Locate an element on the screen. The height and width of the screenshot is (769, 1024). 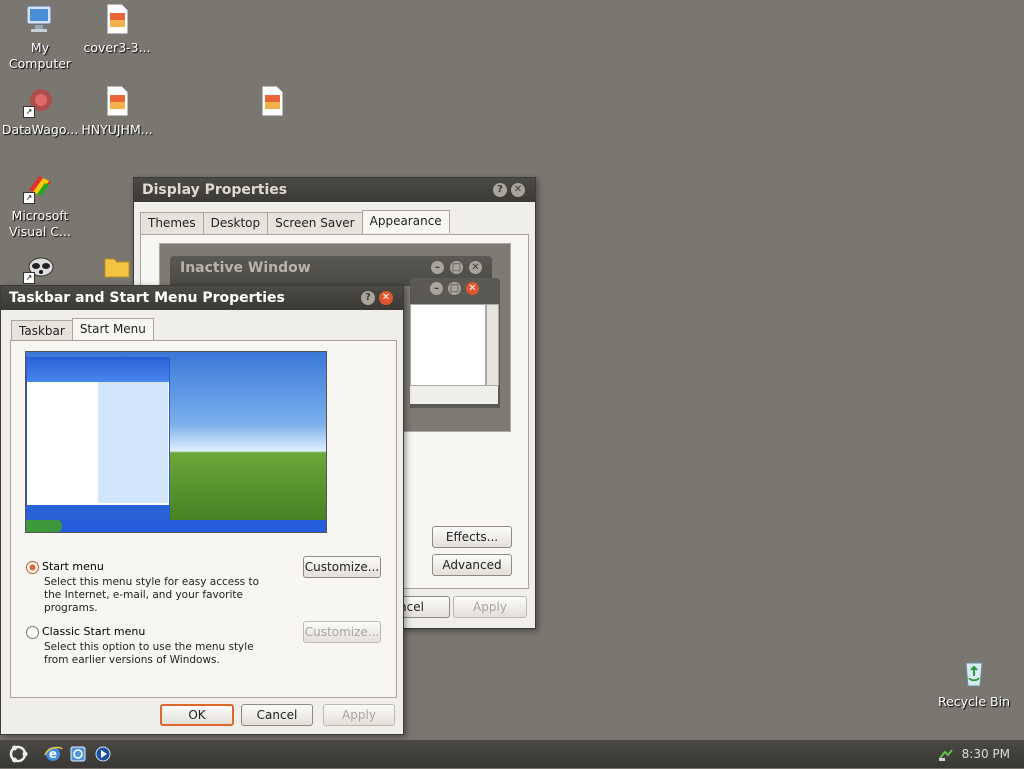
active-window-preview: – □ ✕ is located at coordinates (455, 343).